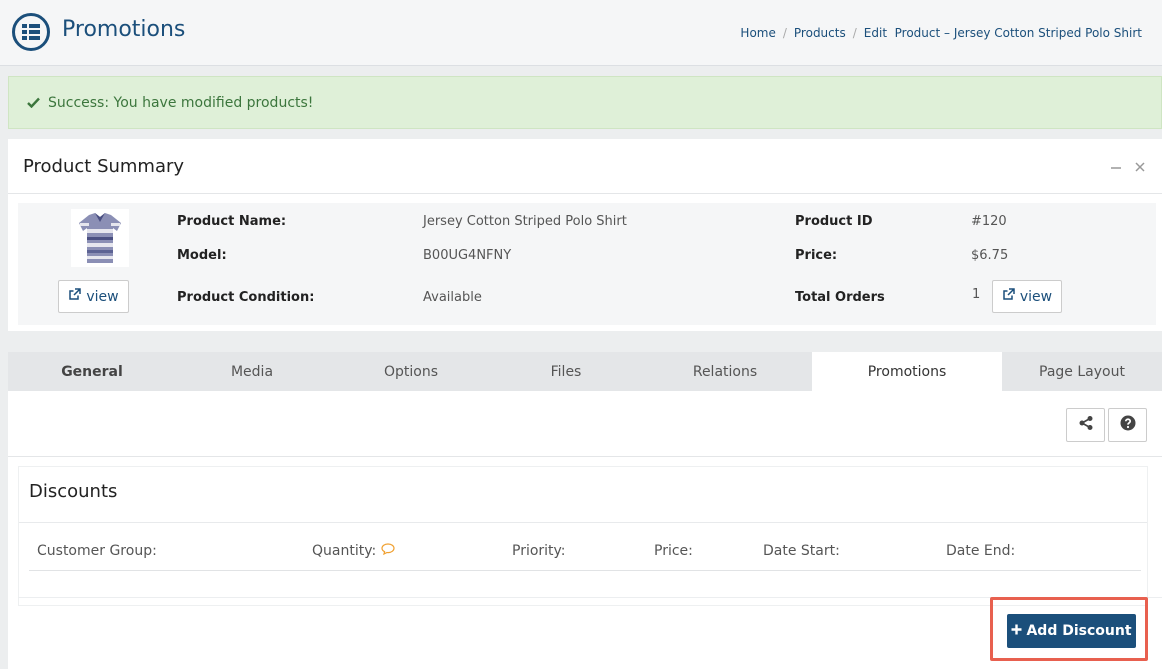 The height and width of the screenshot is (669, 1162). I want to click on condition-value: Available, so click(452, 297).